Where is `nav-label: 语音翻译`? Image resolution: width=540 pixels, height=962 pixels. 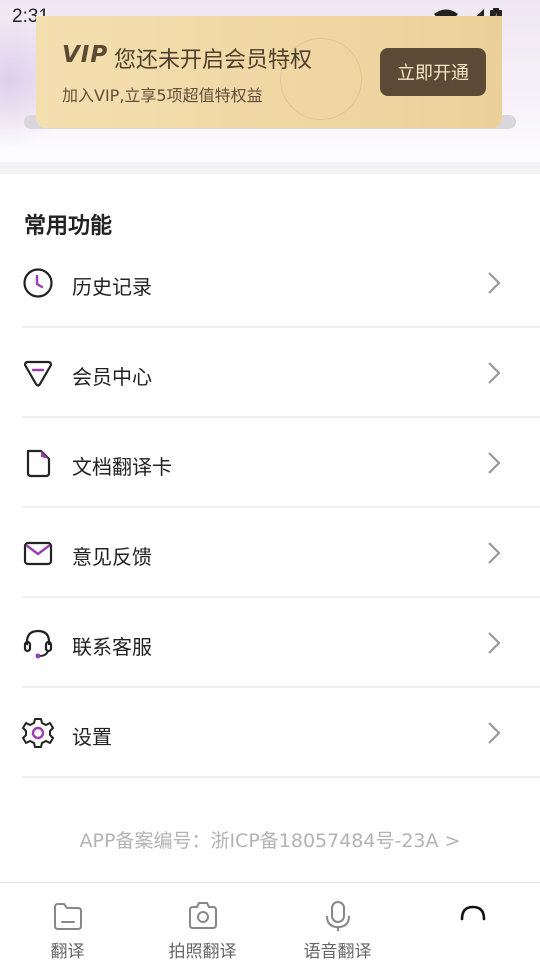 nav-label: 语音翻译 is located at coordinates (337, 952).